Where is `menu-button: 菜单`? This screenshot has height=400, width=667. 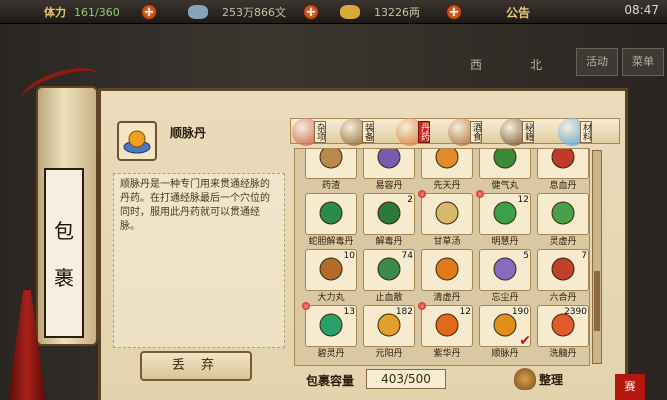
menu-button: 菜单 is located at coordinates (643, 62).